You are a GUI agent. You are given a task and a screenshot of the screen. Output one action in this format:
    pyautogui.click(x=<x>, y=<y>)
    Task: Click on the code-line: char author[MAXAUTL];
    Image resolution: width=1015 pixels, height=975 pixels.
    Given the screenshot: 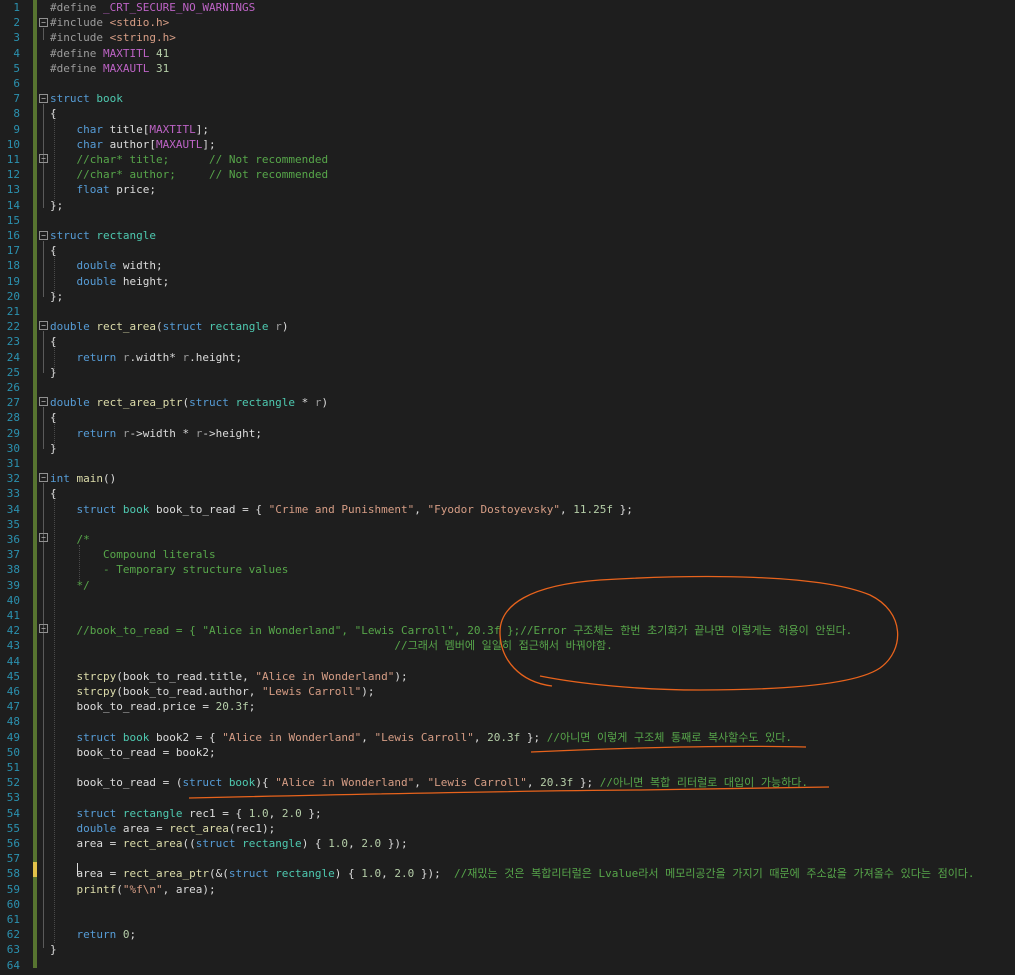 What is the action you would take?
    pyautogui.click(x=133, y=144)
    